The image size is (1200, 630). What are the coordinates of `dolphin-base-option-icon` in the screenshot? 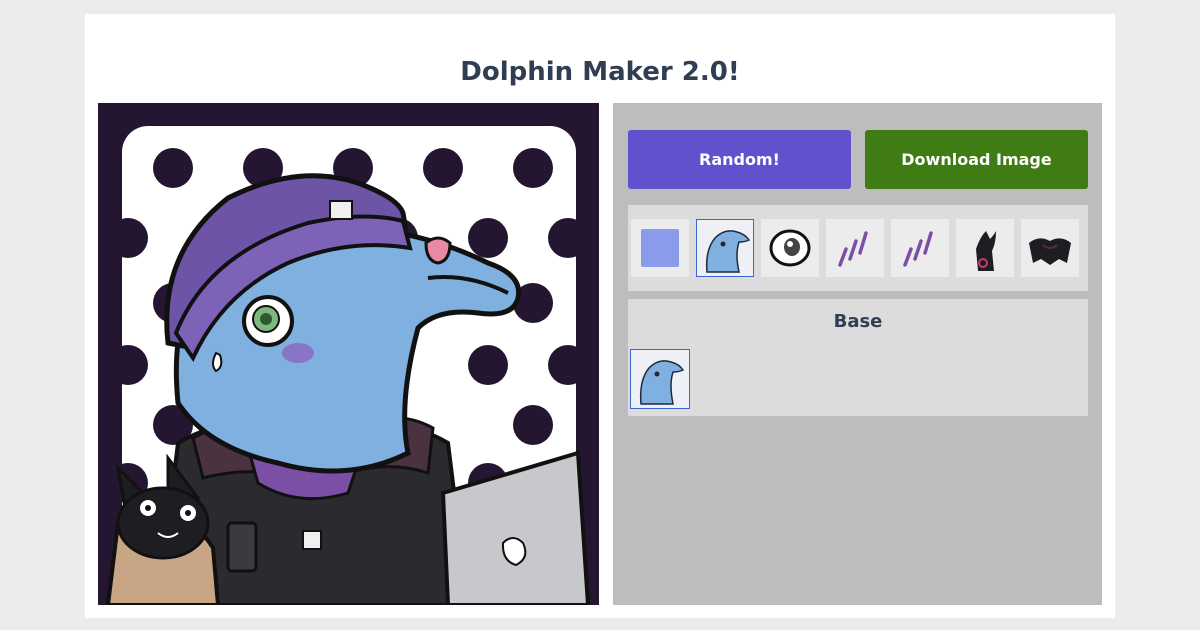 It's located at (662, 382).